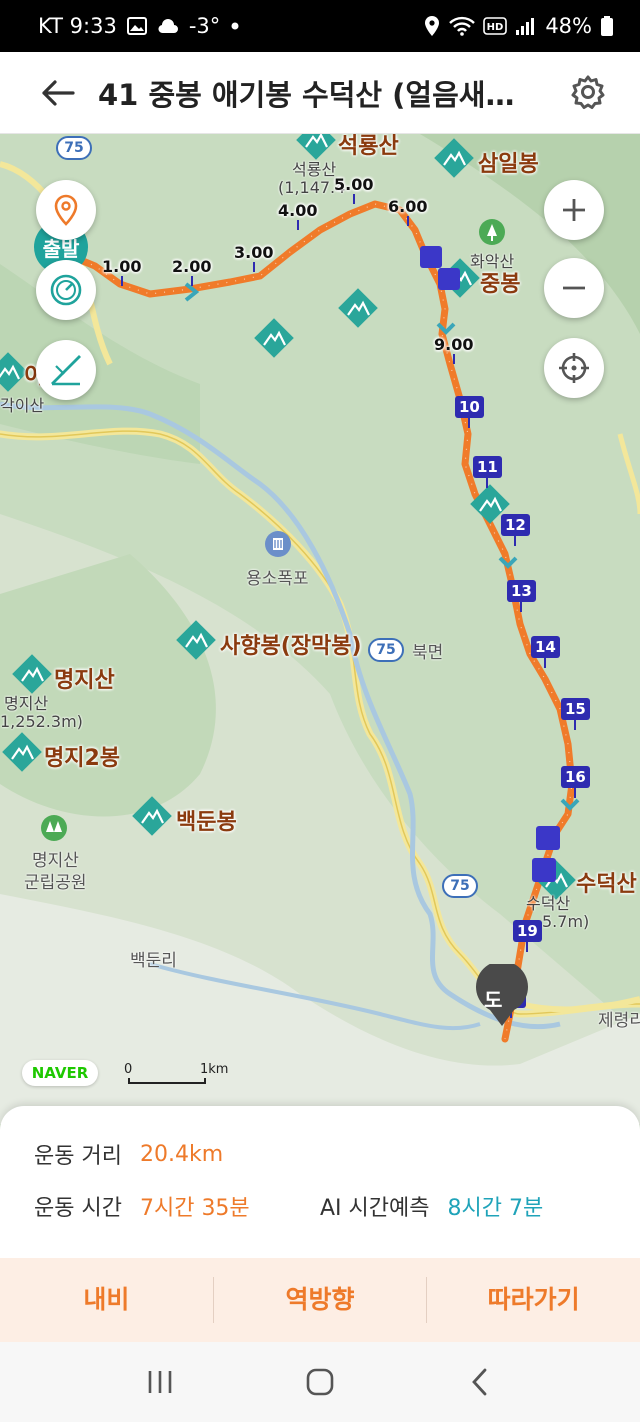 The height and width of the screenshot is (1422, 640). I want to click on slope-icon, so click(66, 370).